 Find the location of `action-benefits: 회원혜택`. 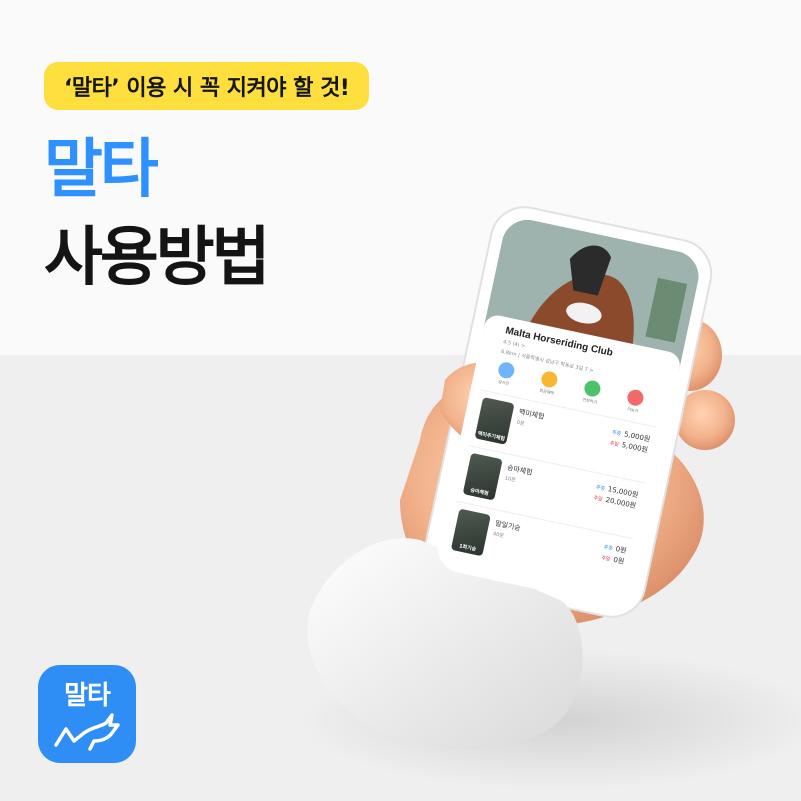

action-benefits: 회원혜택 is located at coordinates (548, 383).